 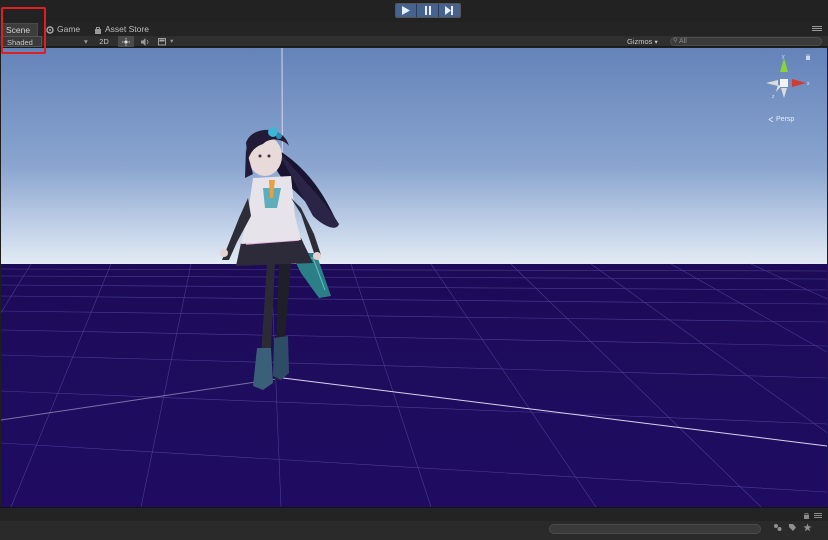 I want to click on play-toolbar, so click(x=414, y=11).